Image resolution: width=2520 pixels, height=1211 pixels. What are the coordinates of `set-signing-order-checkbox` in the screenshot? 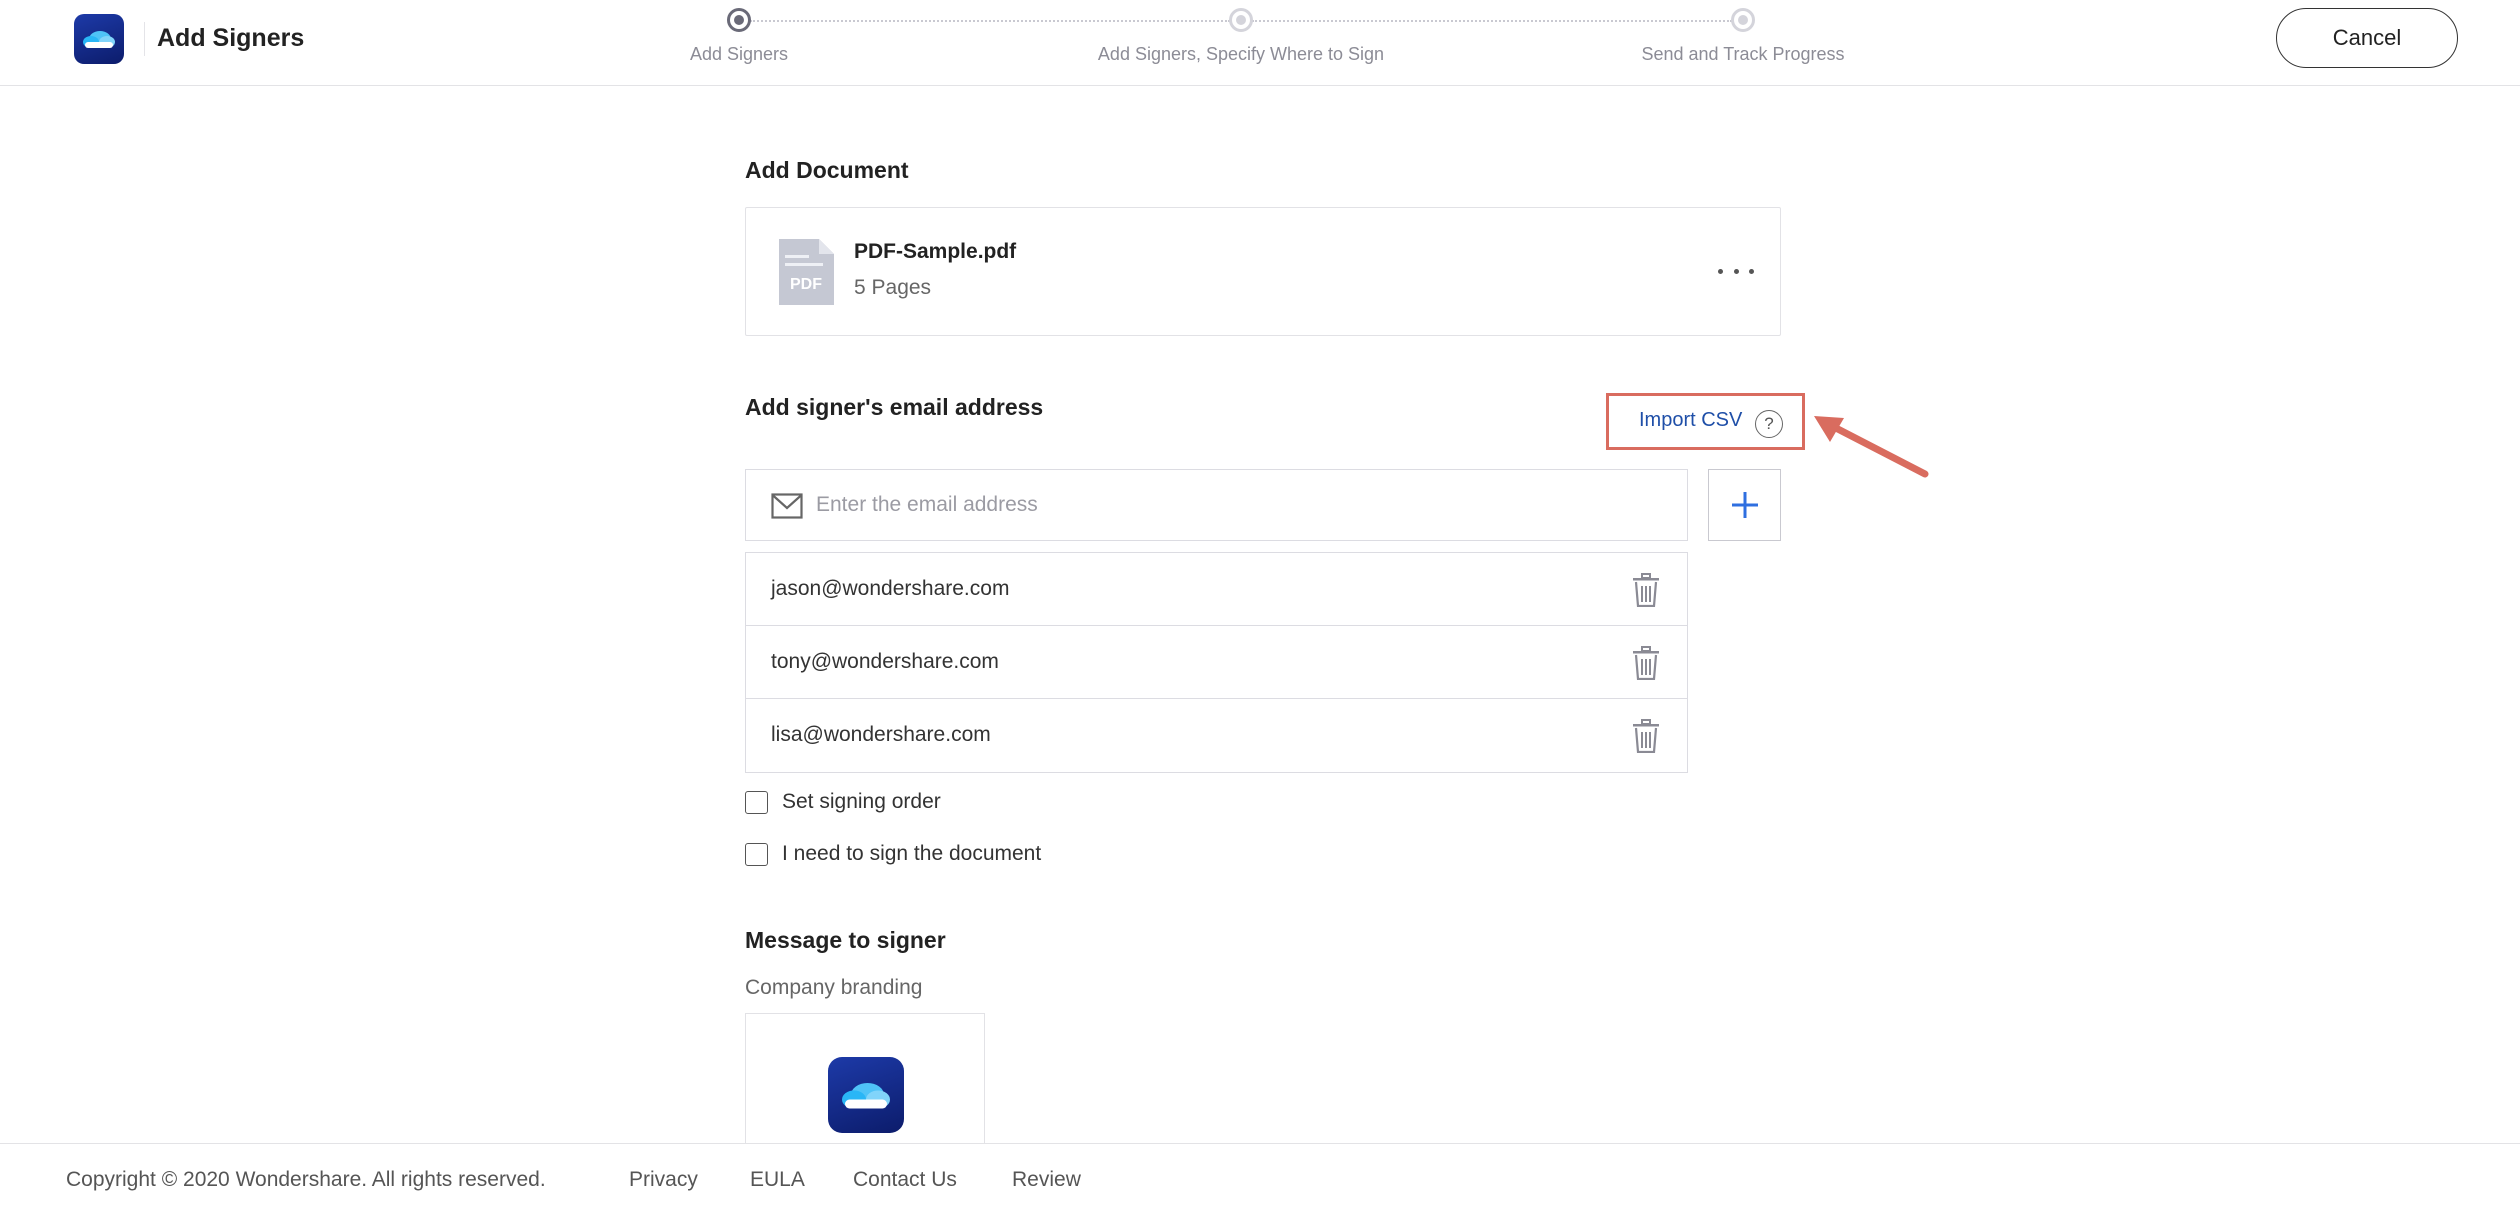 It's located at (756, 802).